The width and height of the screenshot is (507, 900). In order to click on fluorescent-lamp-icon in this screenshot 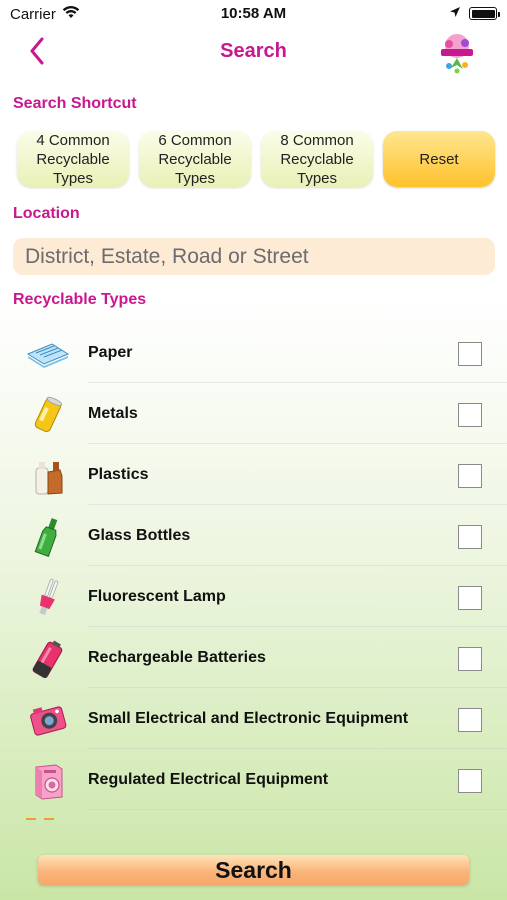, I will do `click(48, 598)`.